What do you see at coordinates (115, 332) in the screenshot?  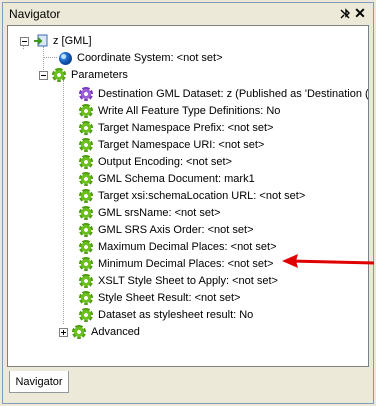 I see `tree-item-label: Advanced` at bounding box center [115, 332].